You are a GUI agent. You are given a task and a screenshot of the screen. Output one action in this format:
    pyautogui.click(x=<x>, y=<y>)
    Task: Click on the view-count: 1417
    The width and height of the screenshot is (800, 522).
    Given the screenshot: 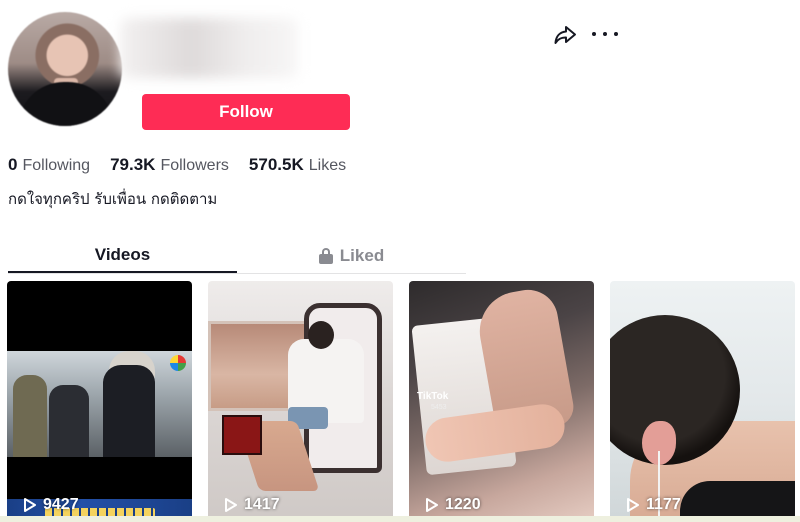 What is the action you would take?
    pyautogui.click(x=252, y=505)
    